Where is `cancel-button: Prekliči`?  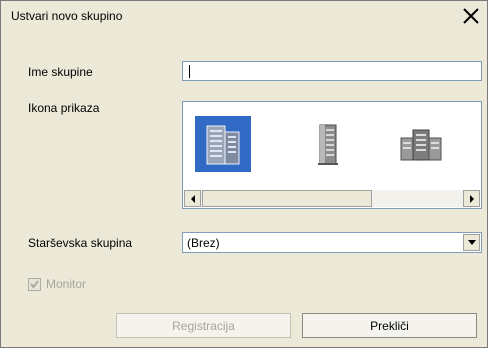 cancel-button: Prekliči is located at coordinates (389, 325).